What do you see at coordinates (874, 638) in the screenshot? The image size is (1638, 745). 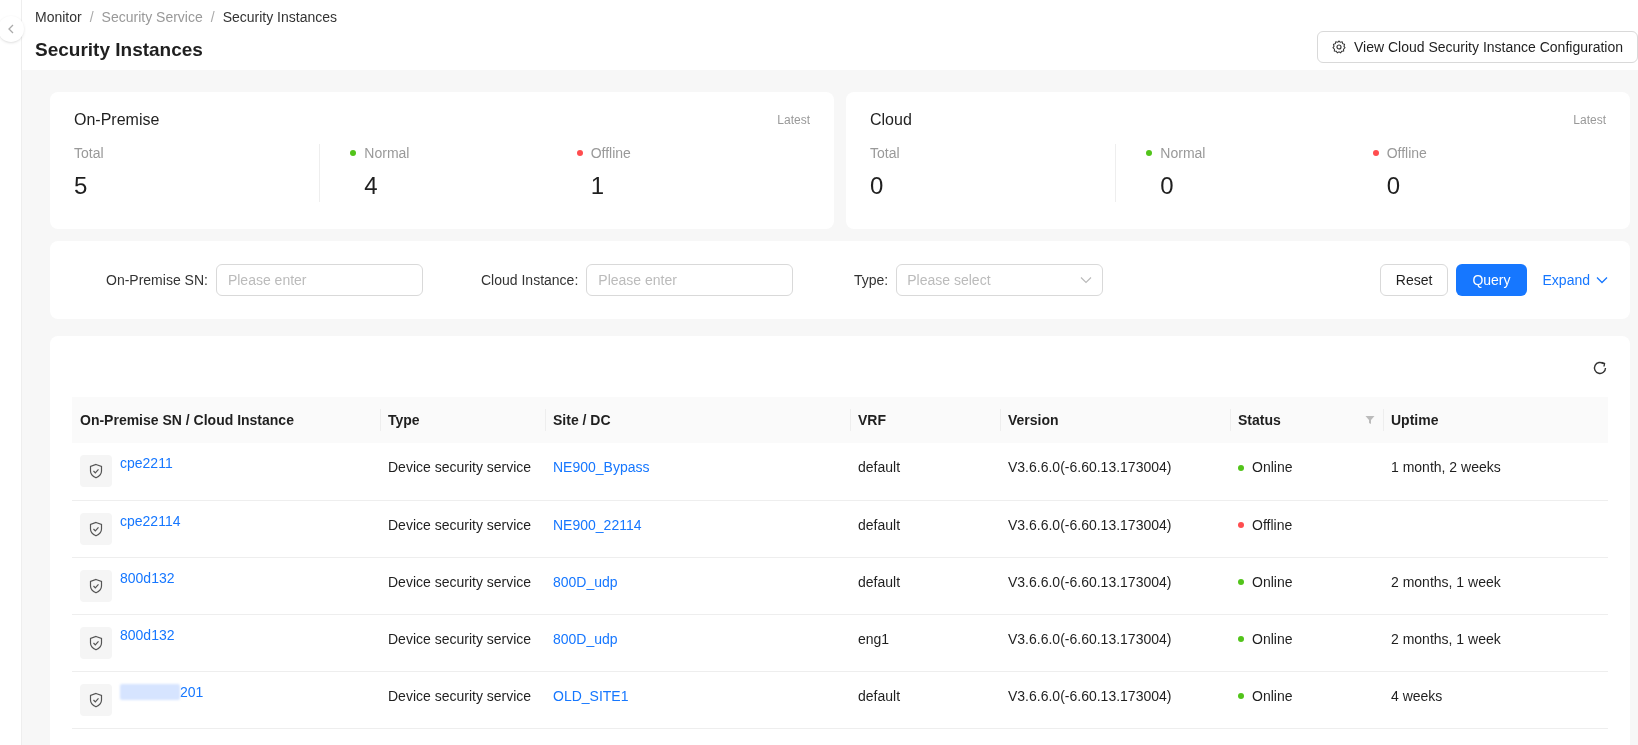 I see `table-cell: eng1` at bounding box center [874, 638].